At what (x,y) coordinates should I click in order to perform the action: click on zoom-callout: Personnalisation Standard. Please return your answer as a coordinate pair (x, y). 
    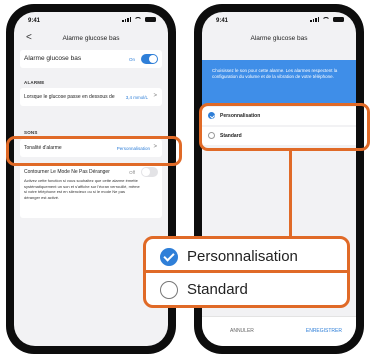
    Looking at the image, I should click on (246, 272).